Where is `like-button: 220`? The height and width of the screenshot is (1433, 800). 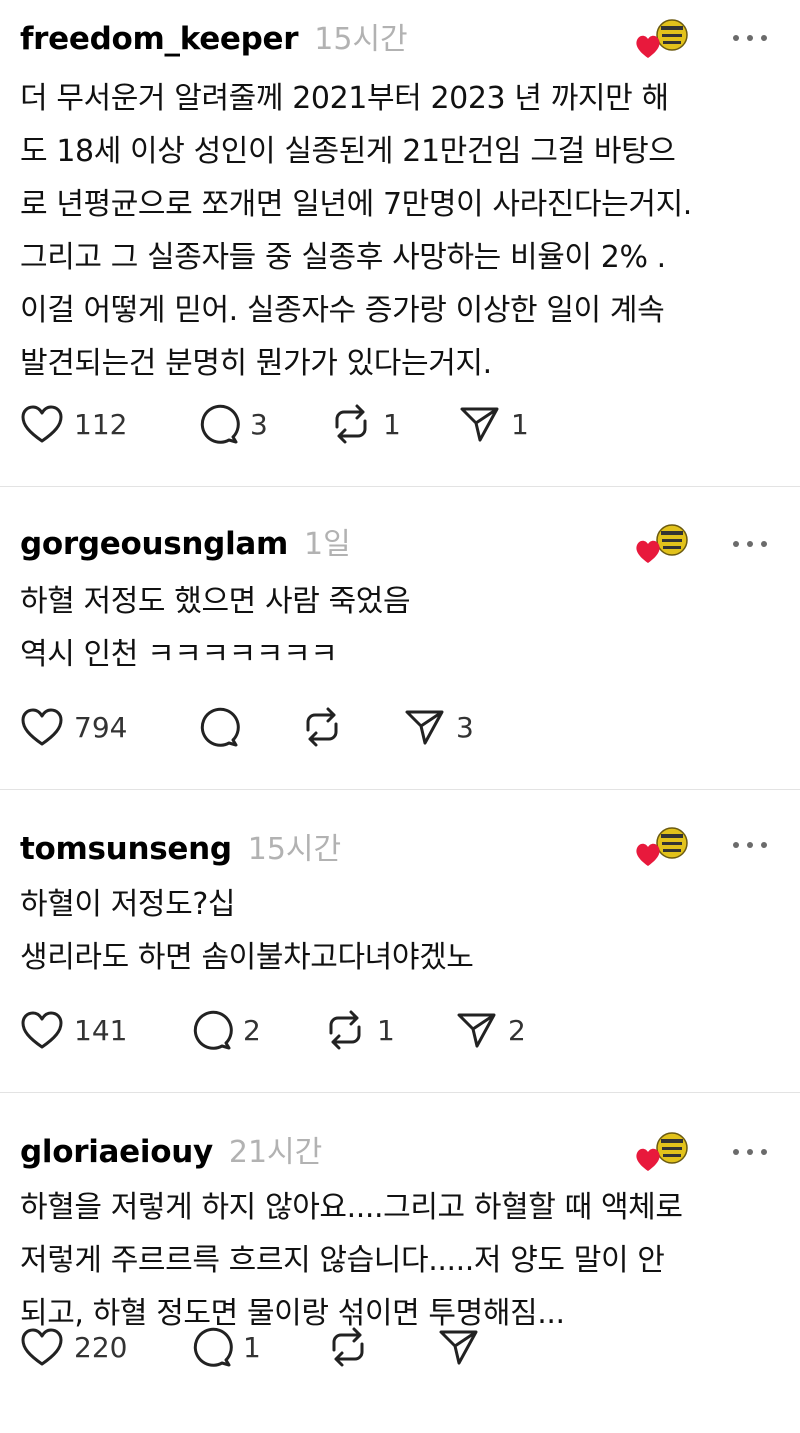
like-button: 220 is located at coordinates (104, 1347).